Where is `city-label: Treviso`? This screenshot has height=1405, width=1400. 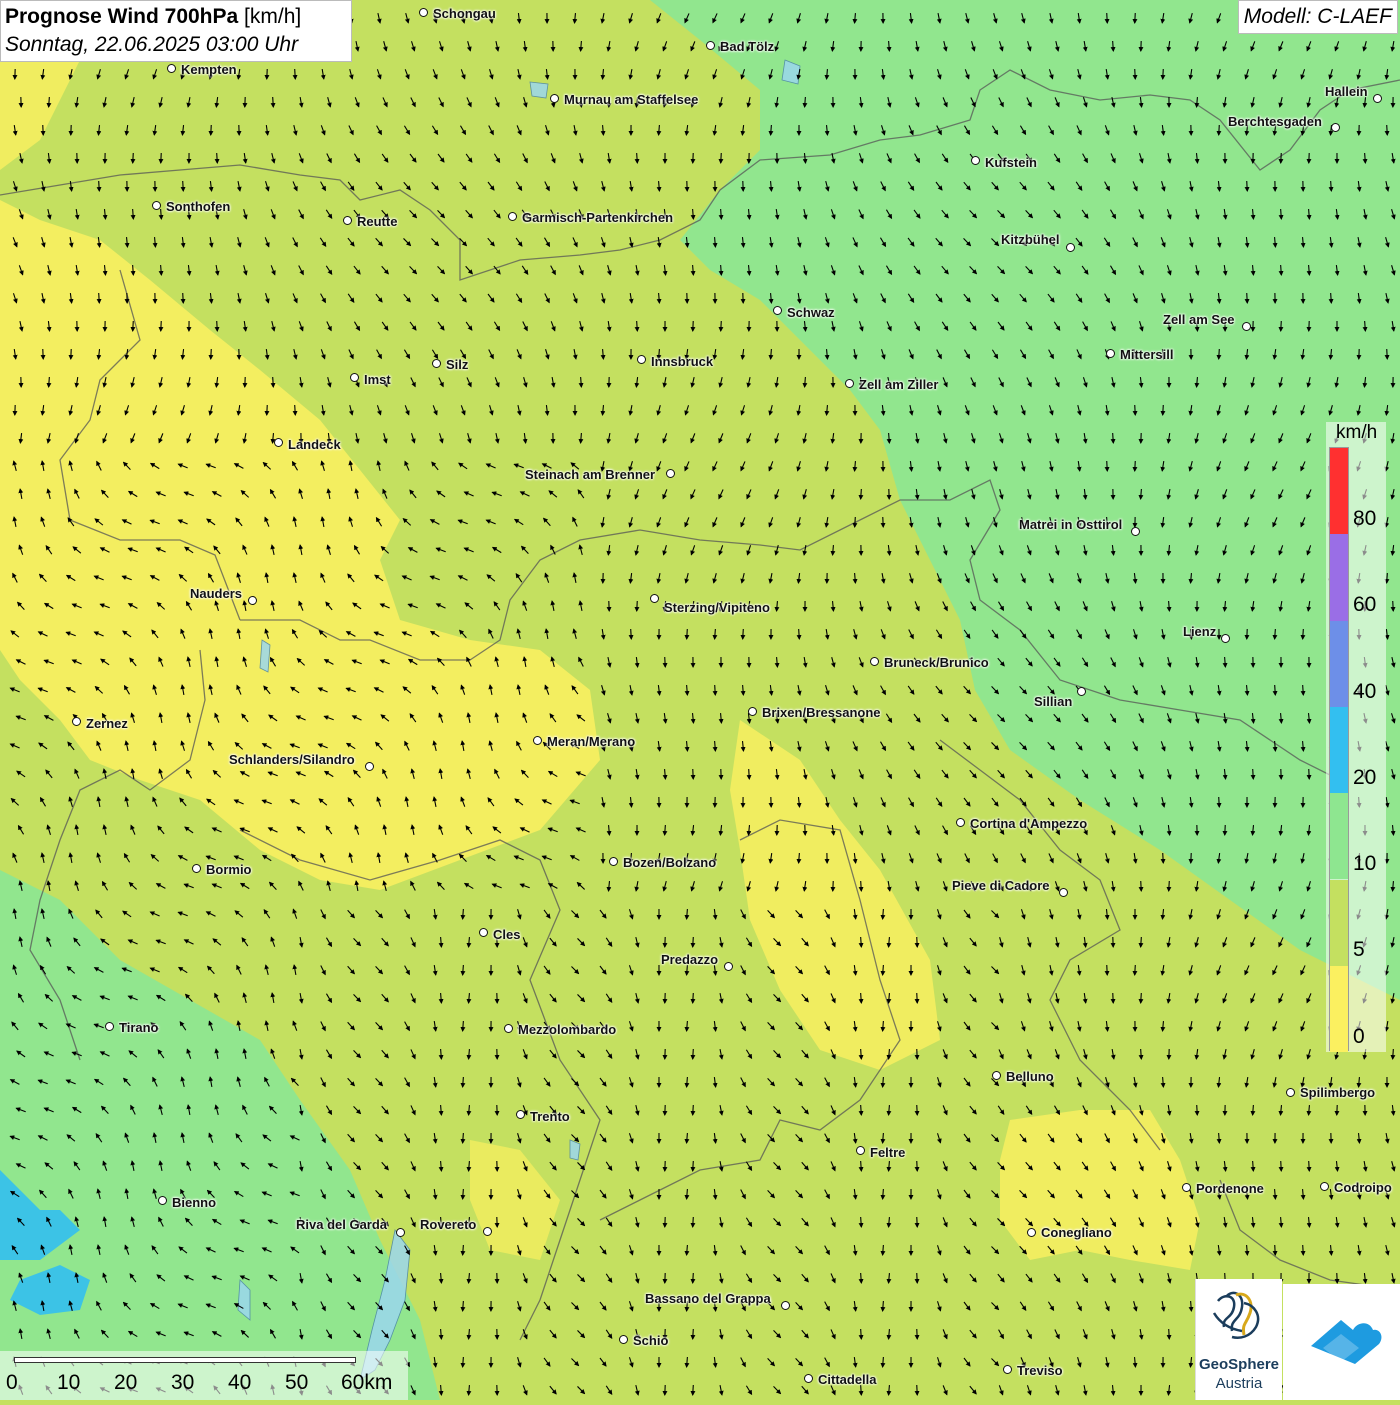
city-label: Treviso is located at coordinates (1040, 1370).